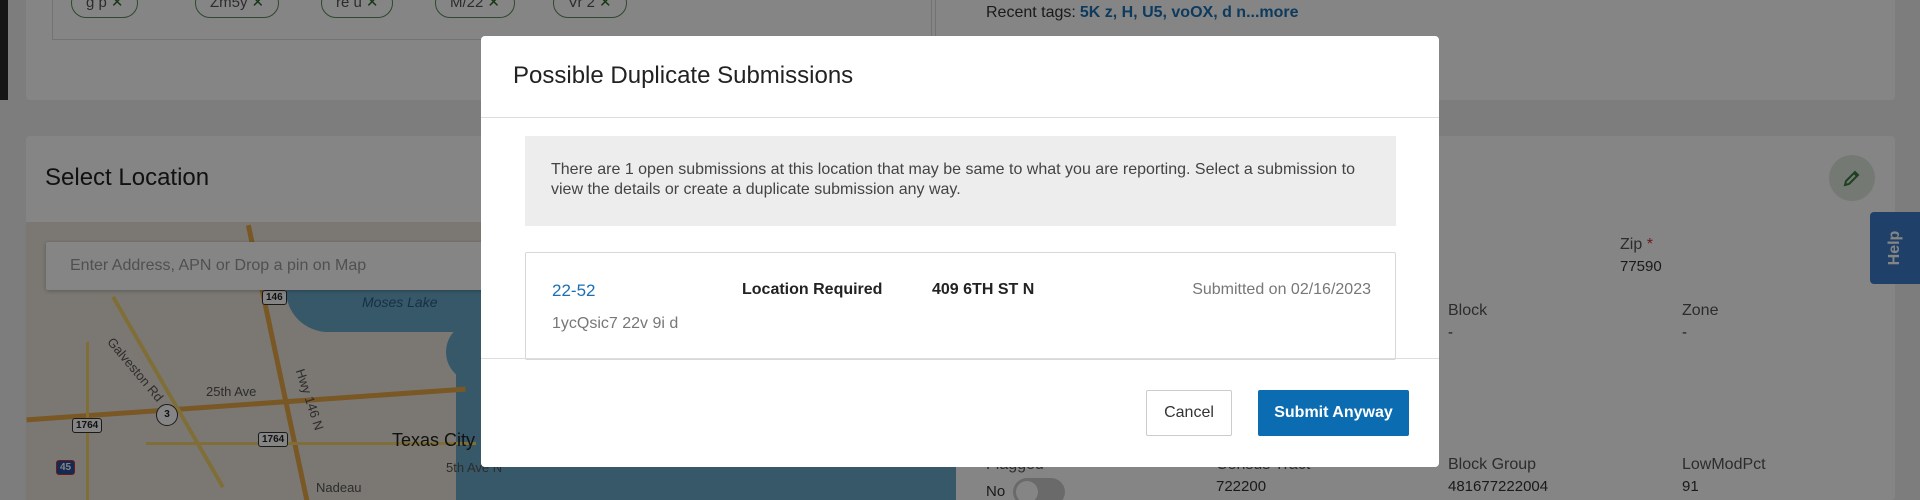 The height and width of the screenshot is (500, 1920). What do you see at coordinates (812, 289) in the screenshot?
I see `submission-status: Location Required` at bounding box center [812, 289].